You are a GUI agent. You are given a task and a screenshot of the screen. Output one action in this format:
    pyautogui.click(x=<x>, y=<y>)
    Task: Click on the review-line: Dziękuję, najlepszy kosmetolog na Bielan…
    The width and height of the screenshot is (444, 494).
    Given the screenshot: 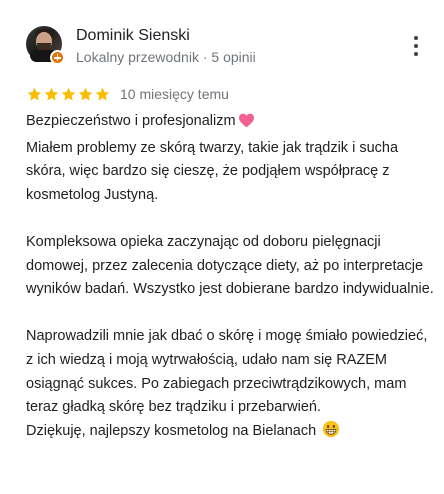 What is the action you would take?
    pyautogui.click(x=171, y=430)
    